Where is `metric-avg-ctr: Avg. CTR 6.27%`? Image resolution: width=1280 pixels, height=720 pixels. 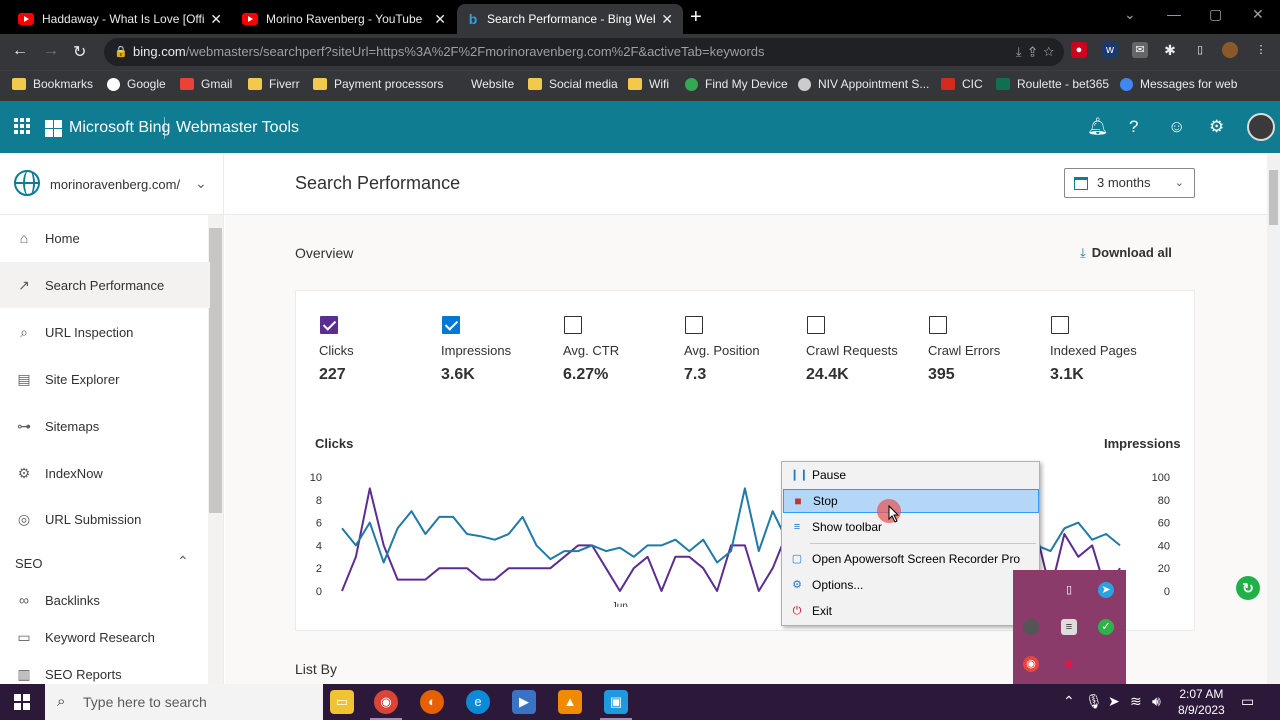 metric-avg-ctr: Avg. CTR 6.27% is located at coordinates (620, 350).